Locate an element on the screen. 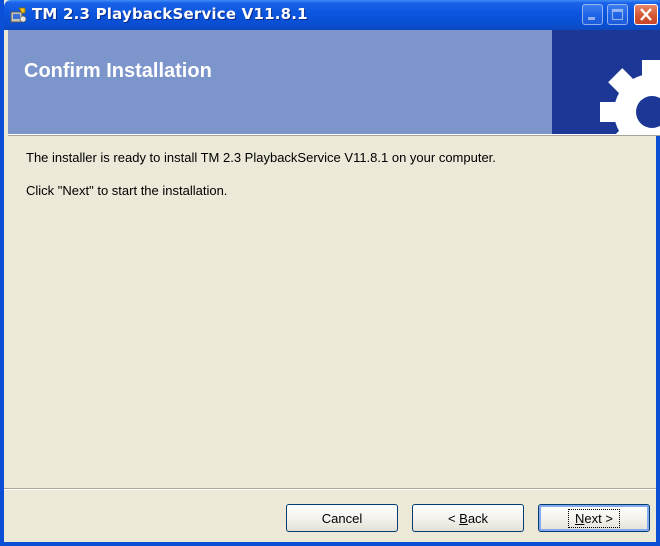 This screenshot has height=546, width=660. cancel-button-label: Cancel is located at coordinates (342, 518).